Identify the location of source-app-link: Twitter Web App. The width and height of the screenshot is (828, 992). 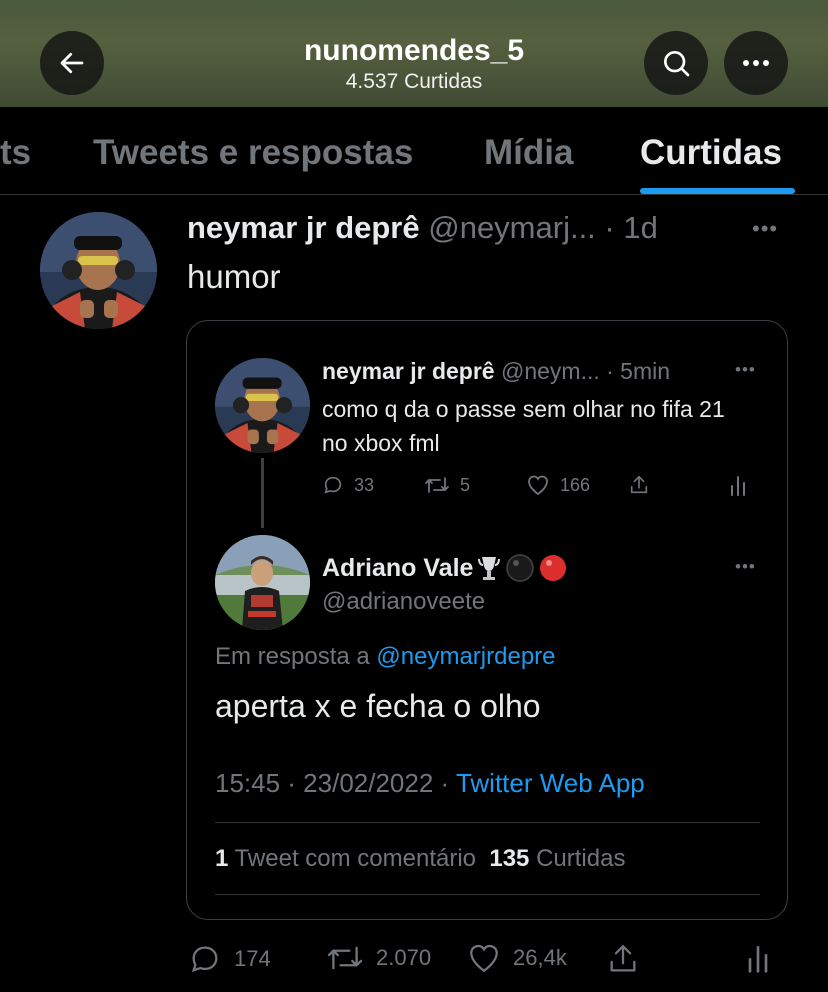
(550, 783).